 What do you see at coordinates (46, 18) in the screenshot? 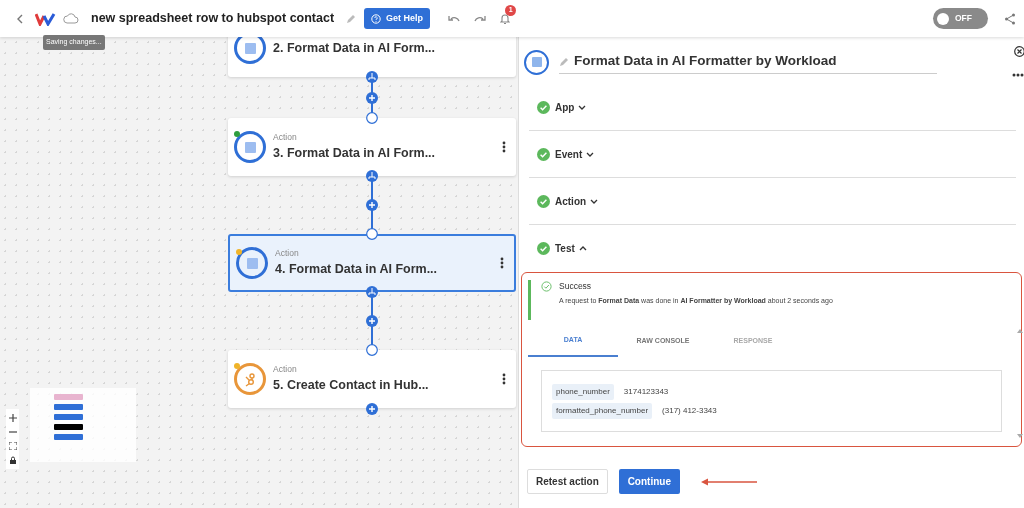
I see `logo-icon` at bounding box center [46, 18].